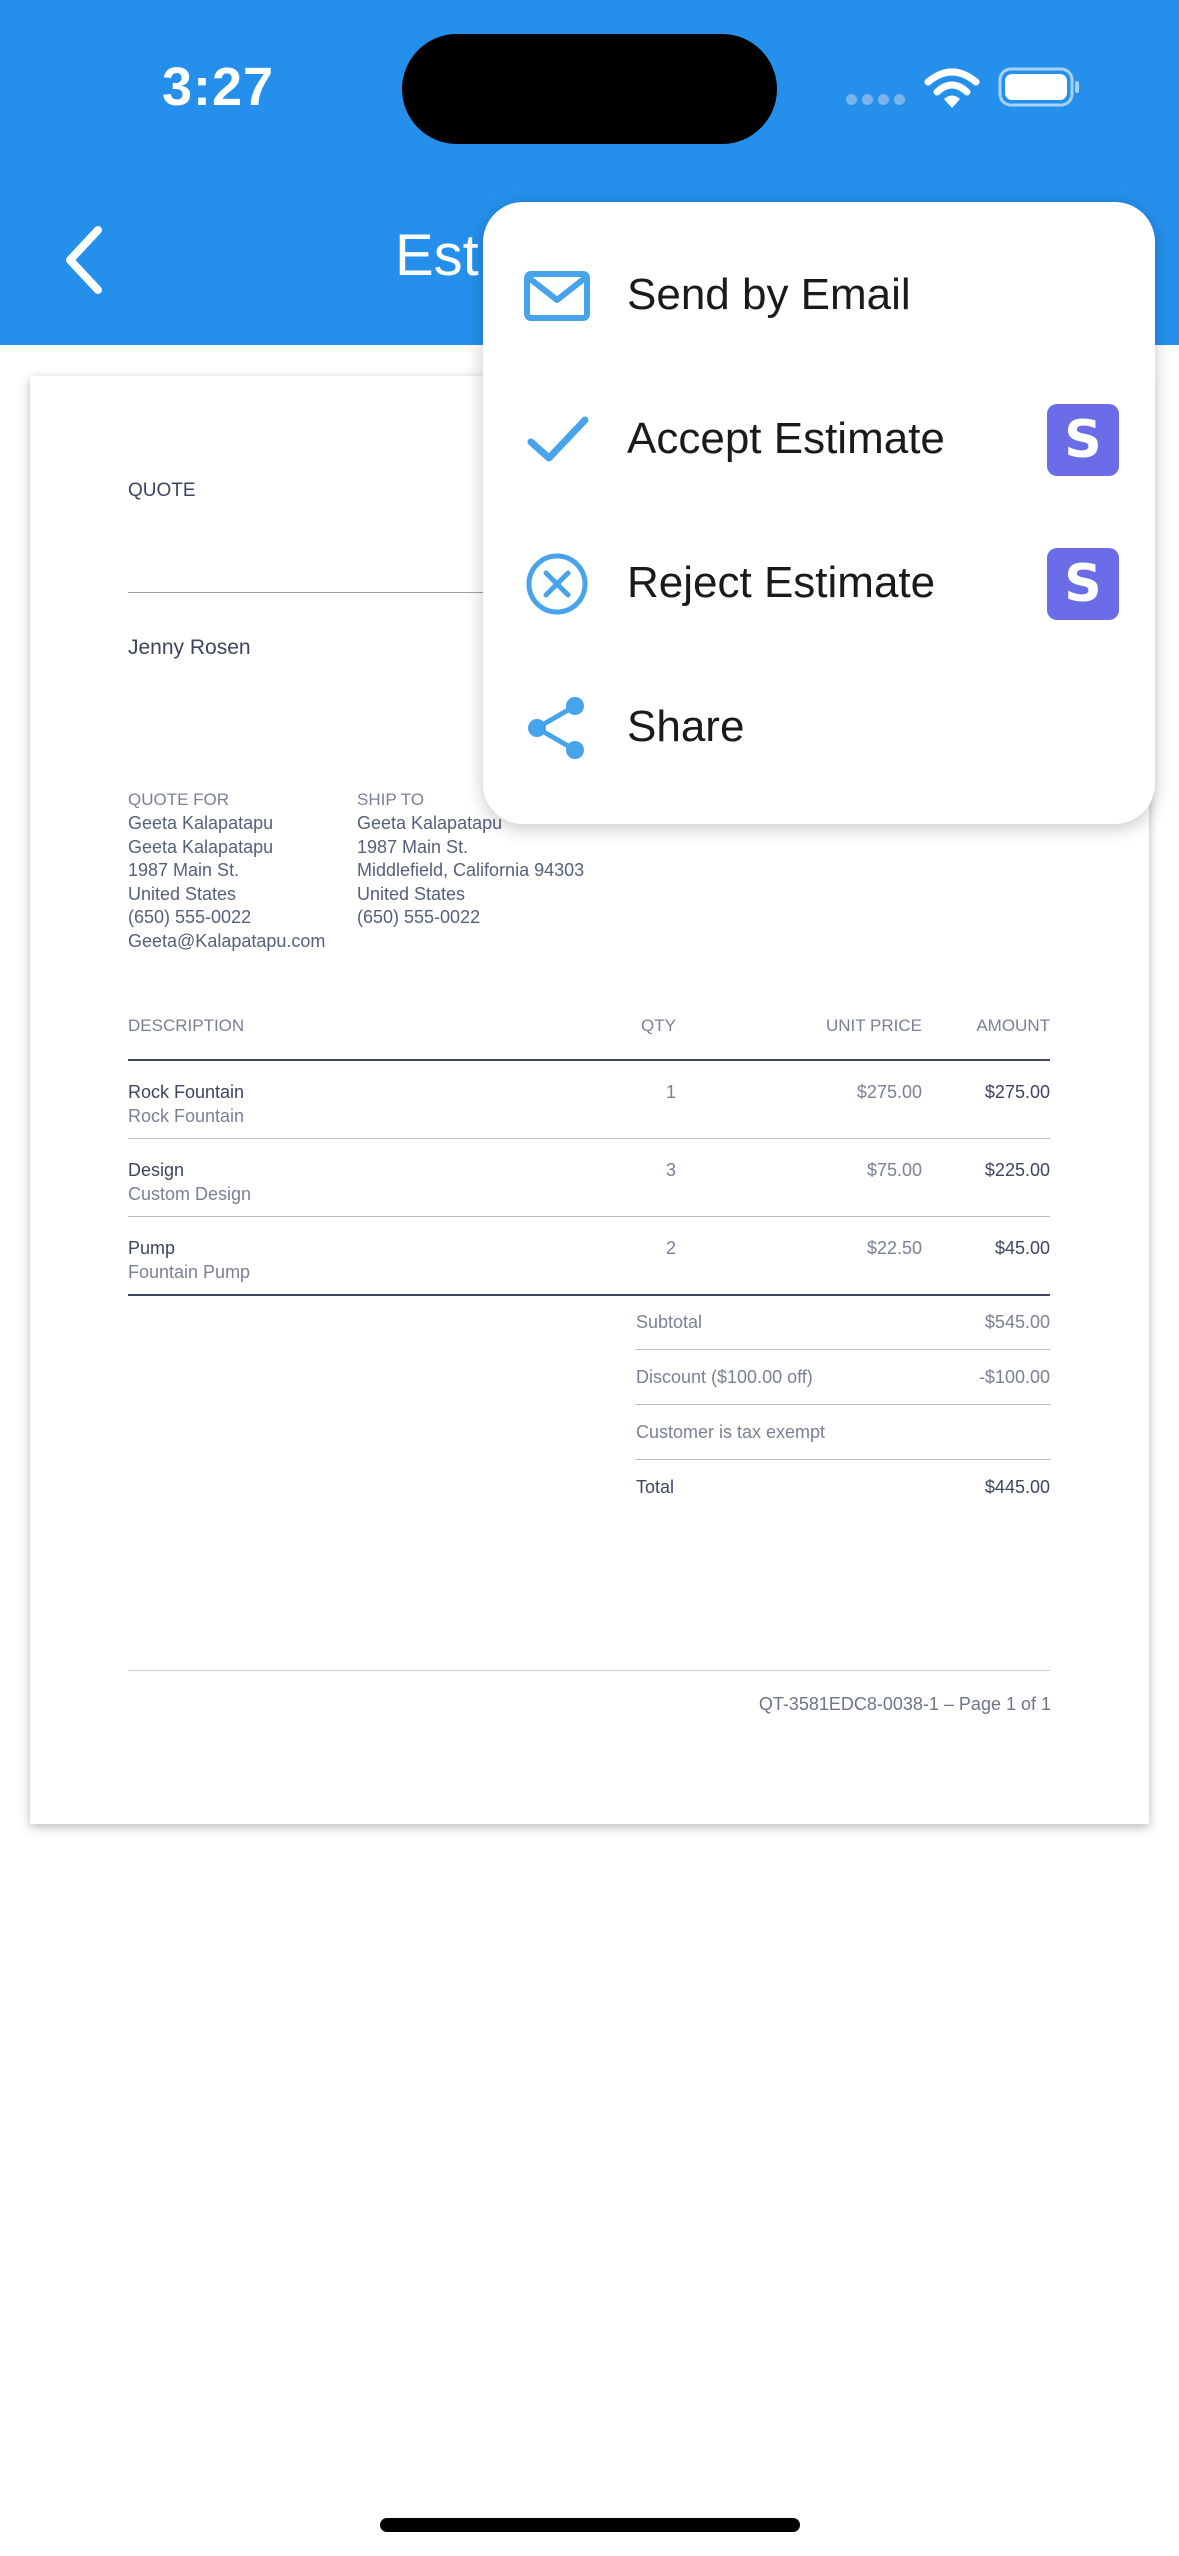 The height and width of the screenshot is (2556, 1179). Describe the element at coordinates (471, 870) in the screenshot. I see `address-line: Middlefield, California 94303` at that location.